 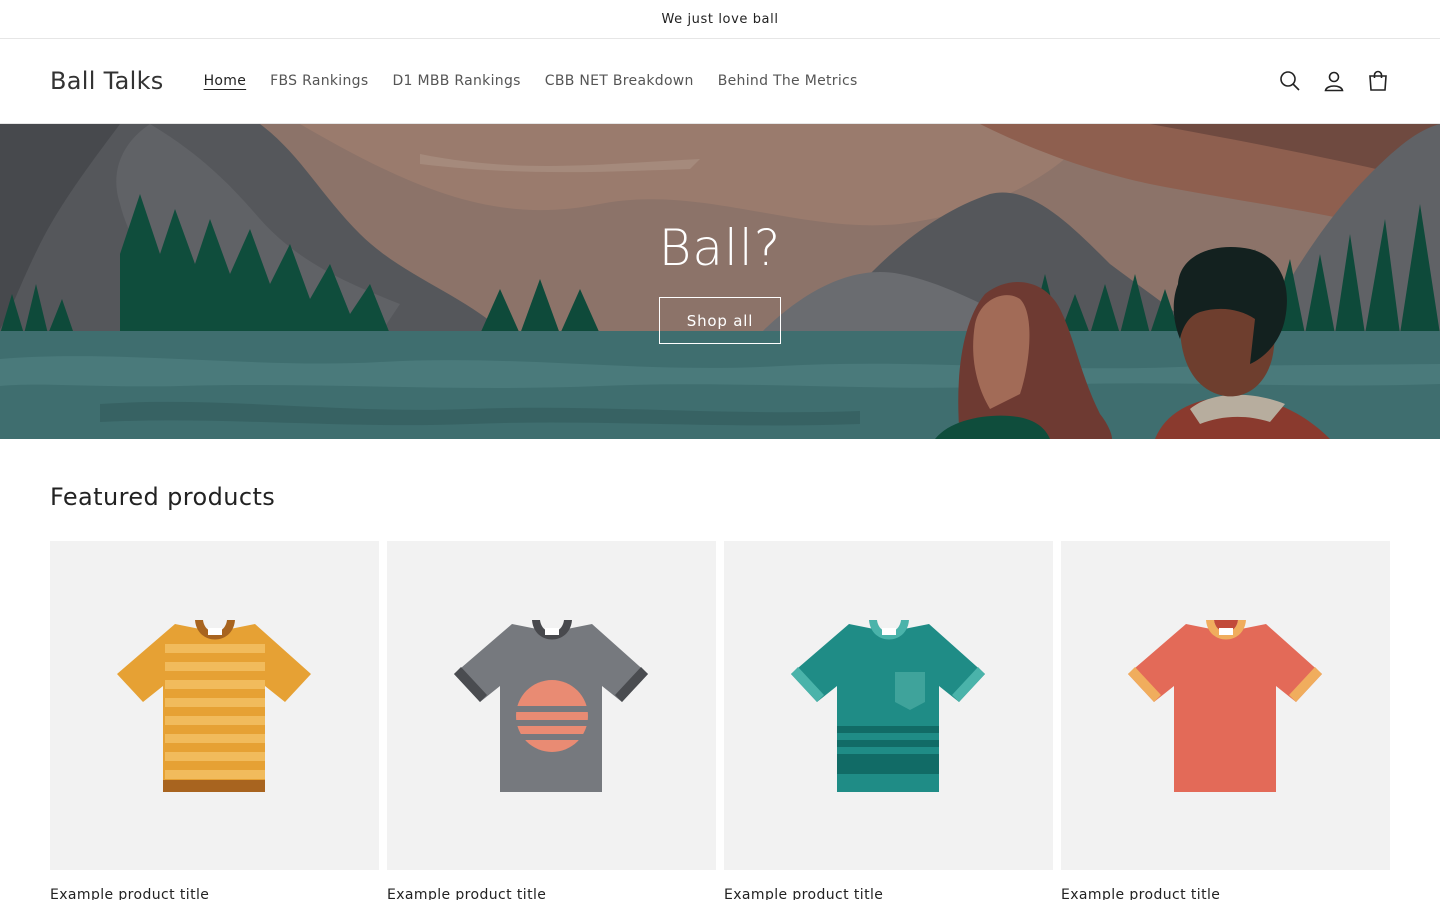 I want to click on nav-item-cbb-net-breakdown: CBB NET Breakdown, so click(x=619, y=81).